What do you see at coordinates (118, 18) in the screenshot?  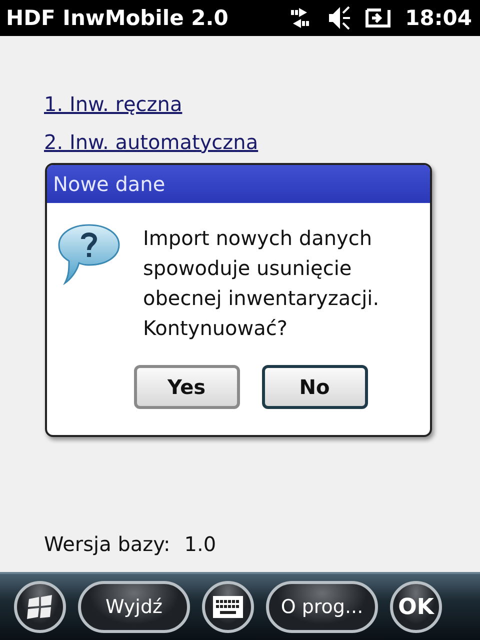 I see `app-title: HDF InwMobile 2.0` at bounding box center [118, 18].